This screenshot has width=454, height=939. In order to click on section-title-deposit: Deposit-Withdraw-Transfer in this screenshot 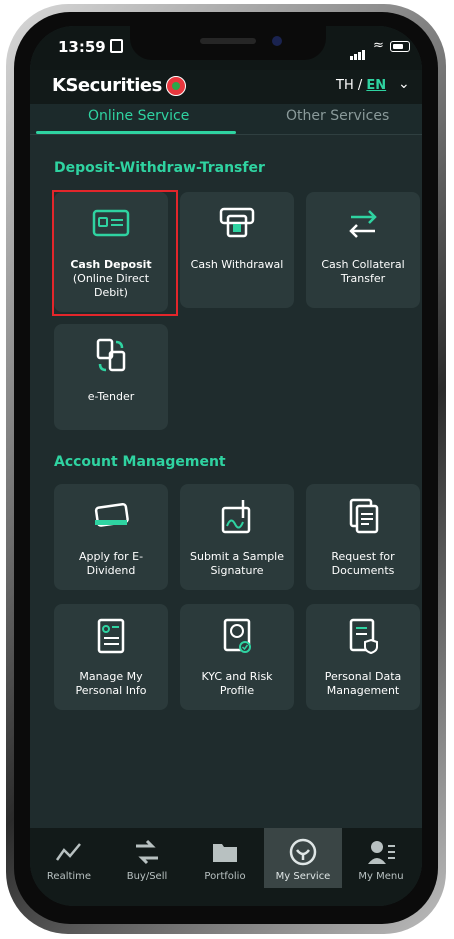, I will do `click(159, 168)`.